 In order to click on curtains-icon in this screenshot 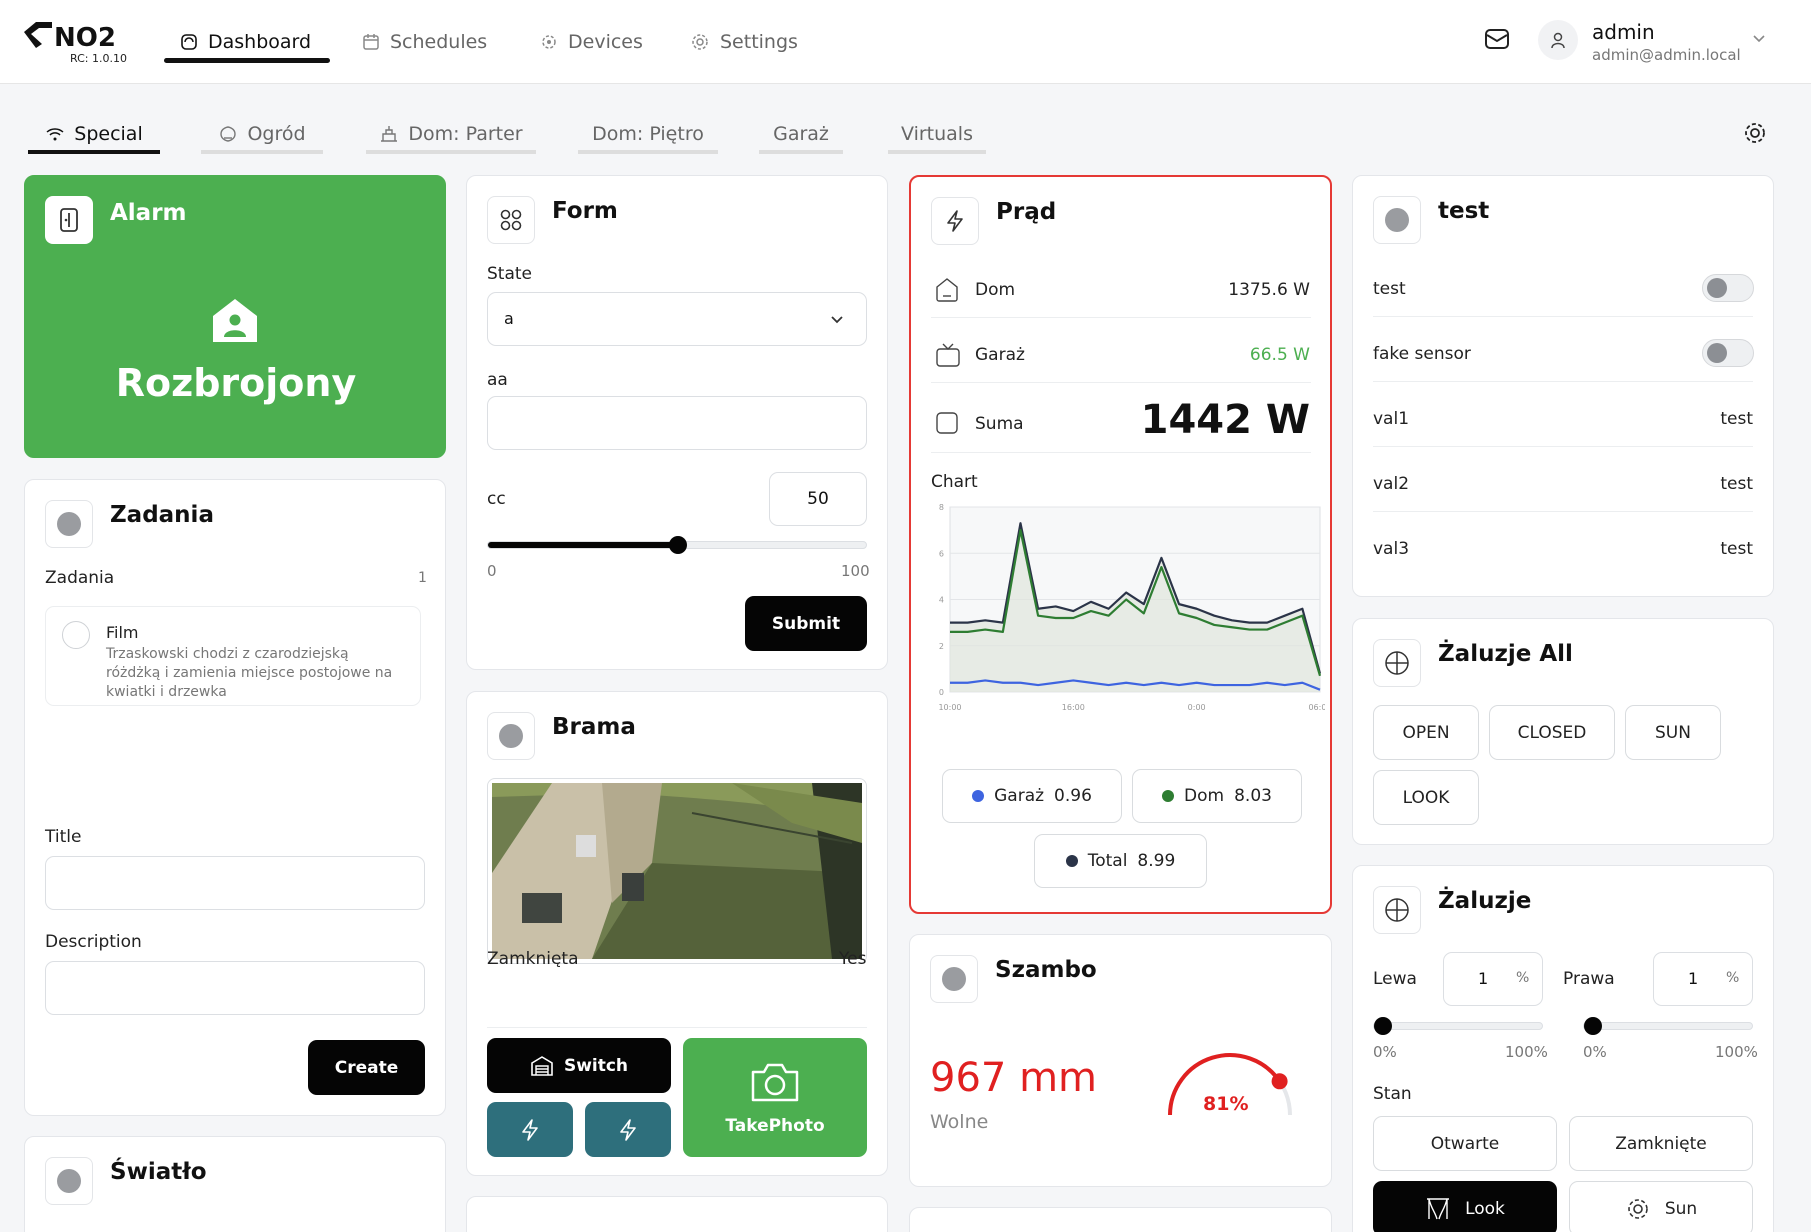, I will do `click(1438, 1208)`.